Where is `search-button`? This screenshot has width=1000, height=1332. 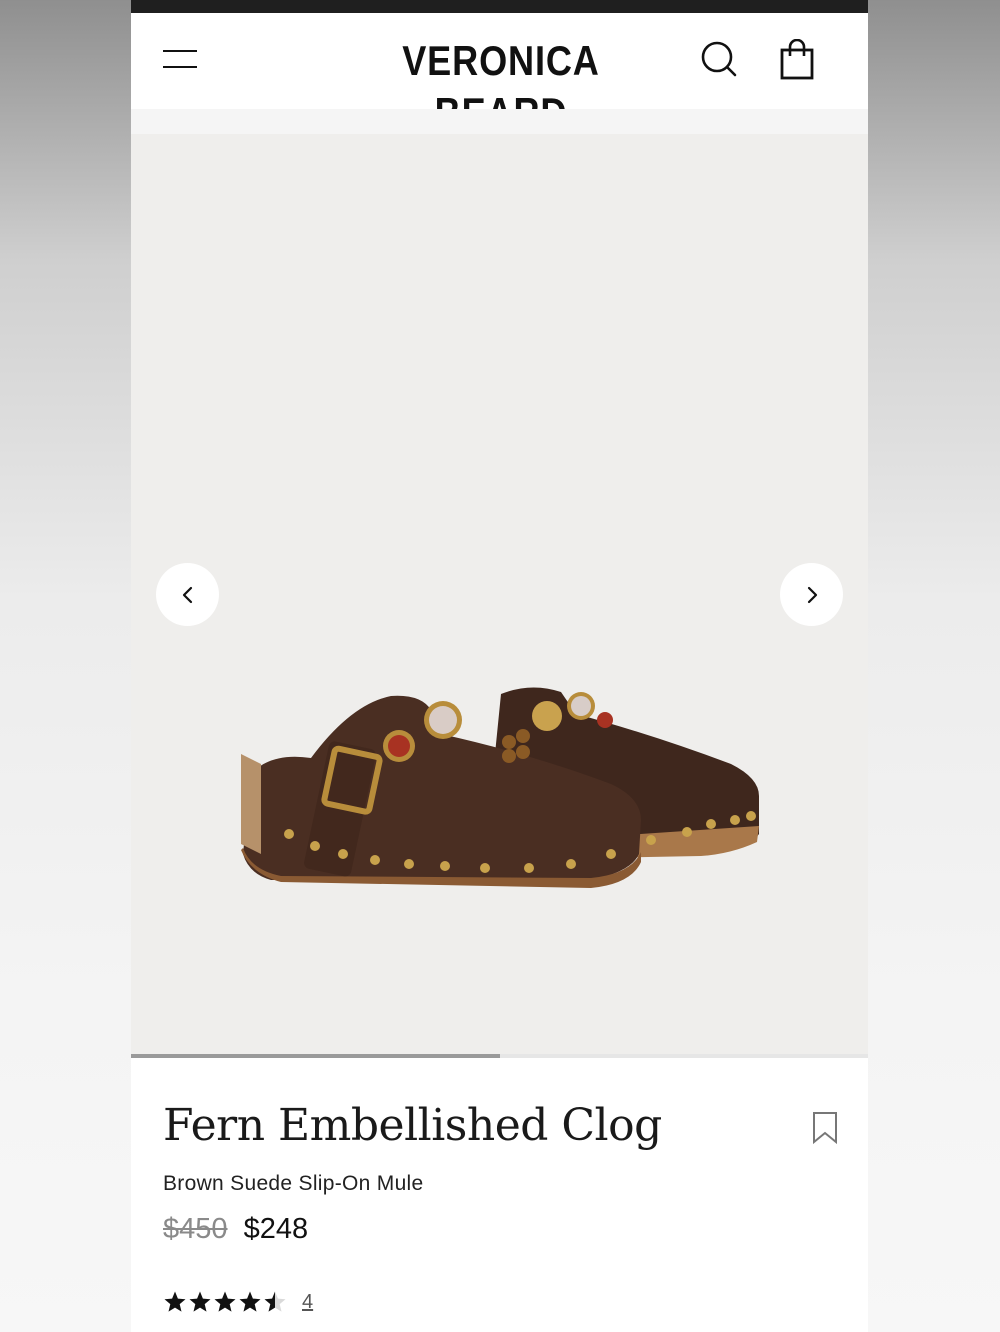
search-button is located at coordinates (719, 59).